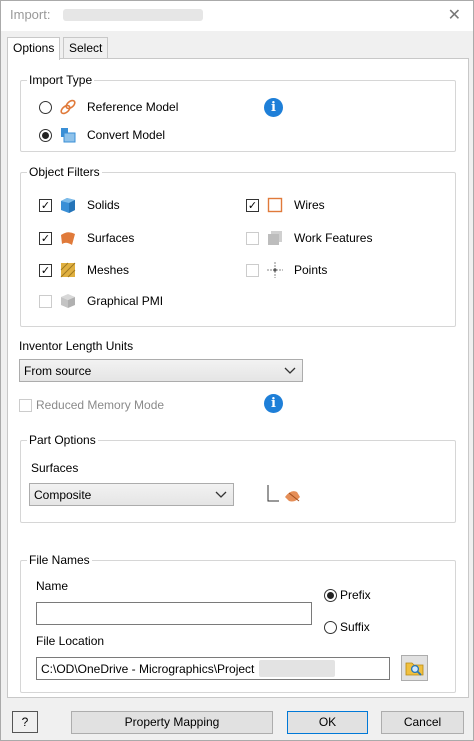  Describe the element at coordinates (355, 627) in the screenshot. I see `suffix-label: Suffix` at that location.